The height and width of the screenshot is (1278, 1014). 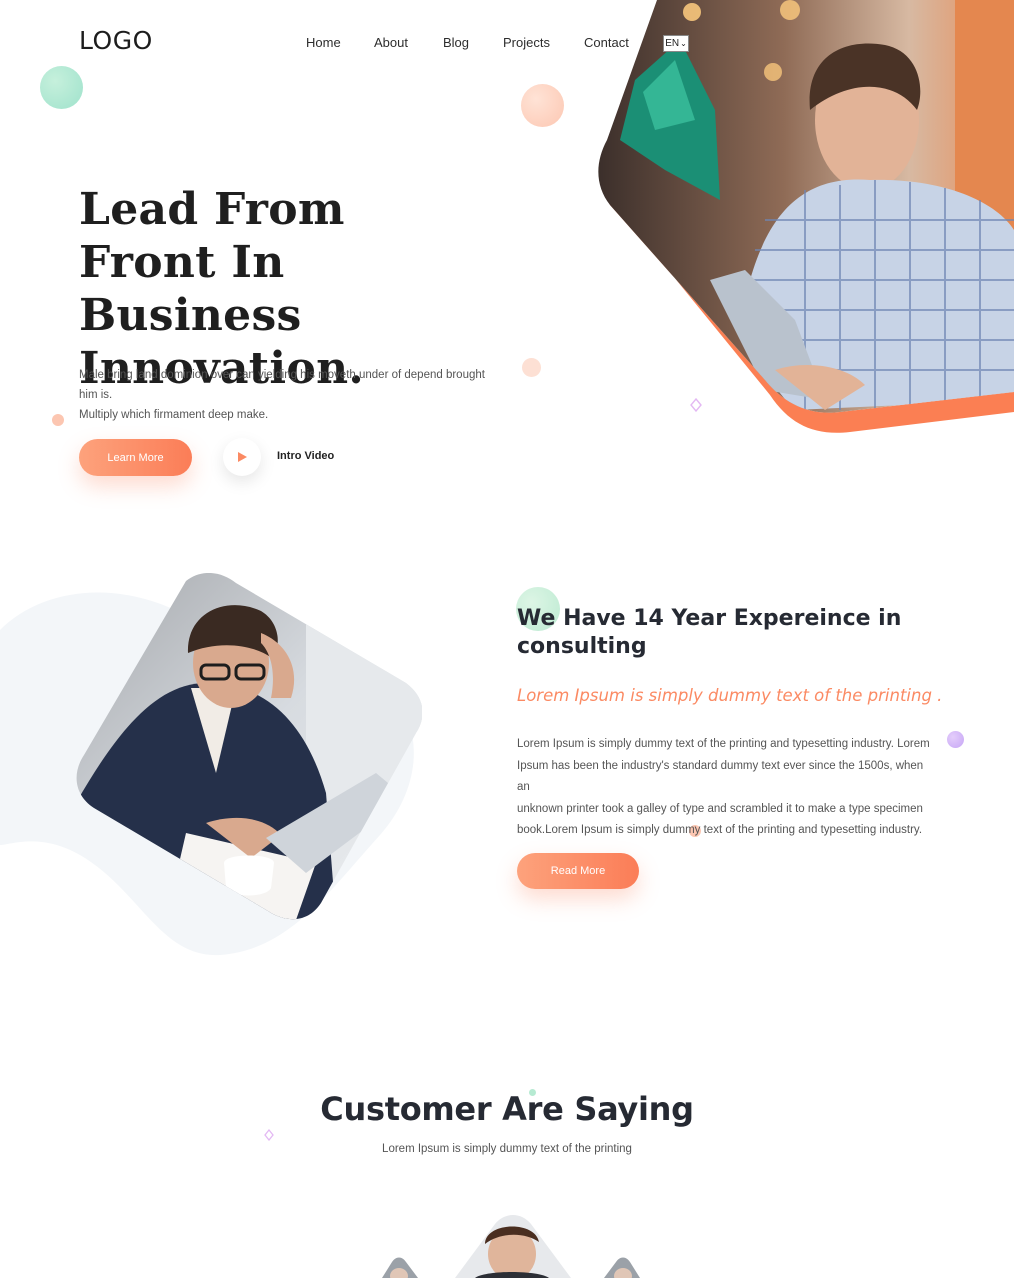 I want to click on testimonial-avatar-right, so click(x=625, y=1267).